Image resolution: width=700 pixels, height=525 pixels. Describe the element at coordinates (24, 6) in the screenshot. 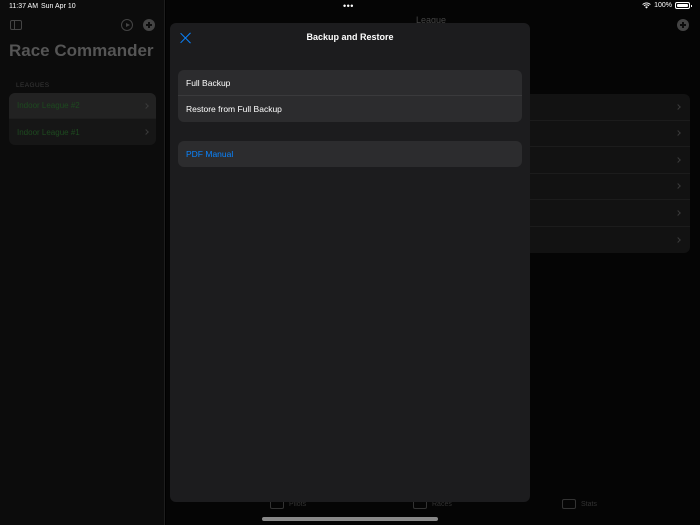

I see `status-time: 11:37 AM` at that location.